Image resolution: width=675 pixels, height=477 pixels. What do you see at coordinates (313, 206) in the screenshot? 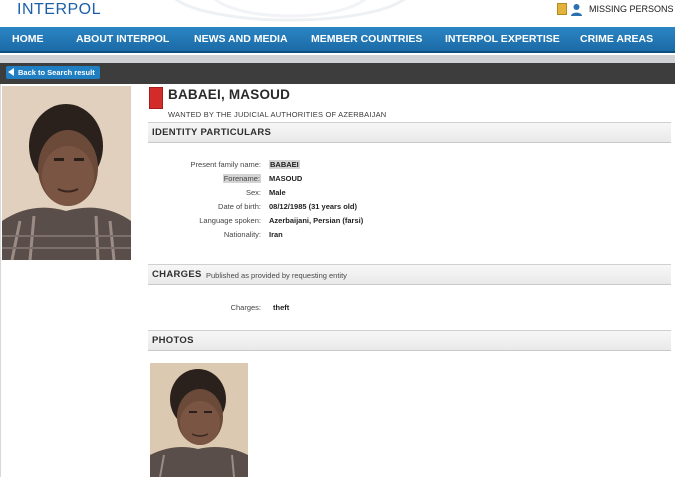
I see `field-value: 08/12/1985 (31 years old)` at bounding box center [313, 206].